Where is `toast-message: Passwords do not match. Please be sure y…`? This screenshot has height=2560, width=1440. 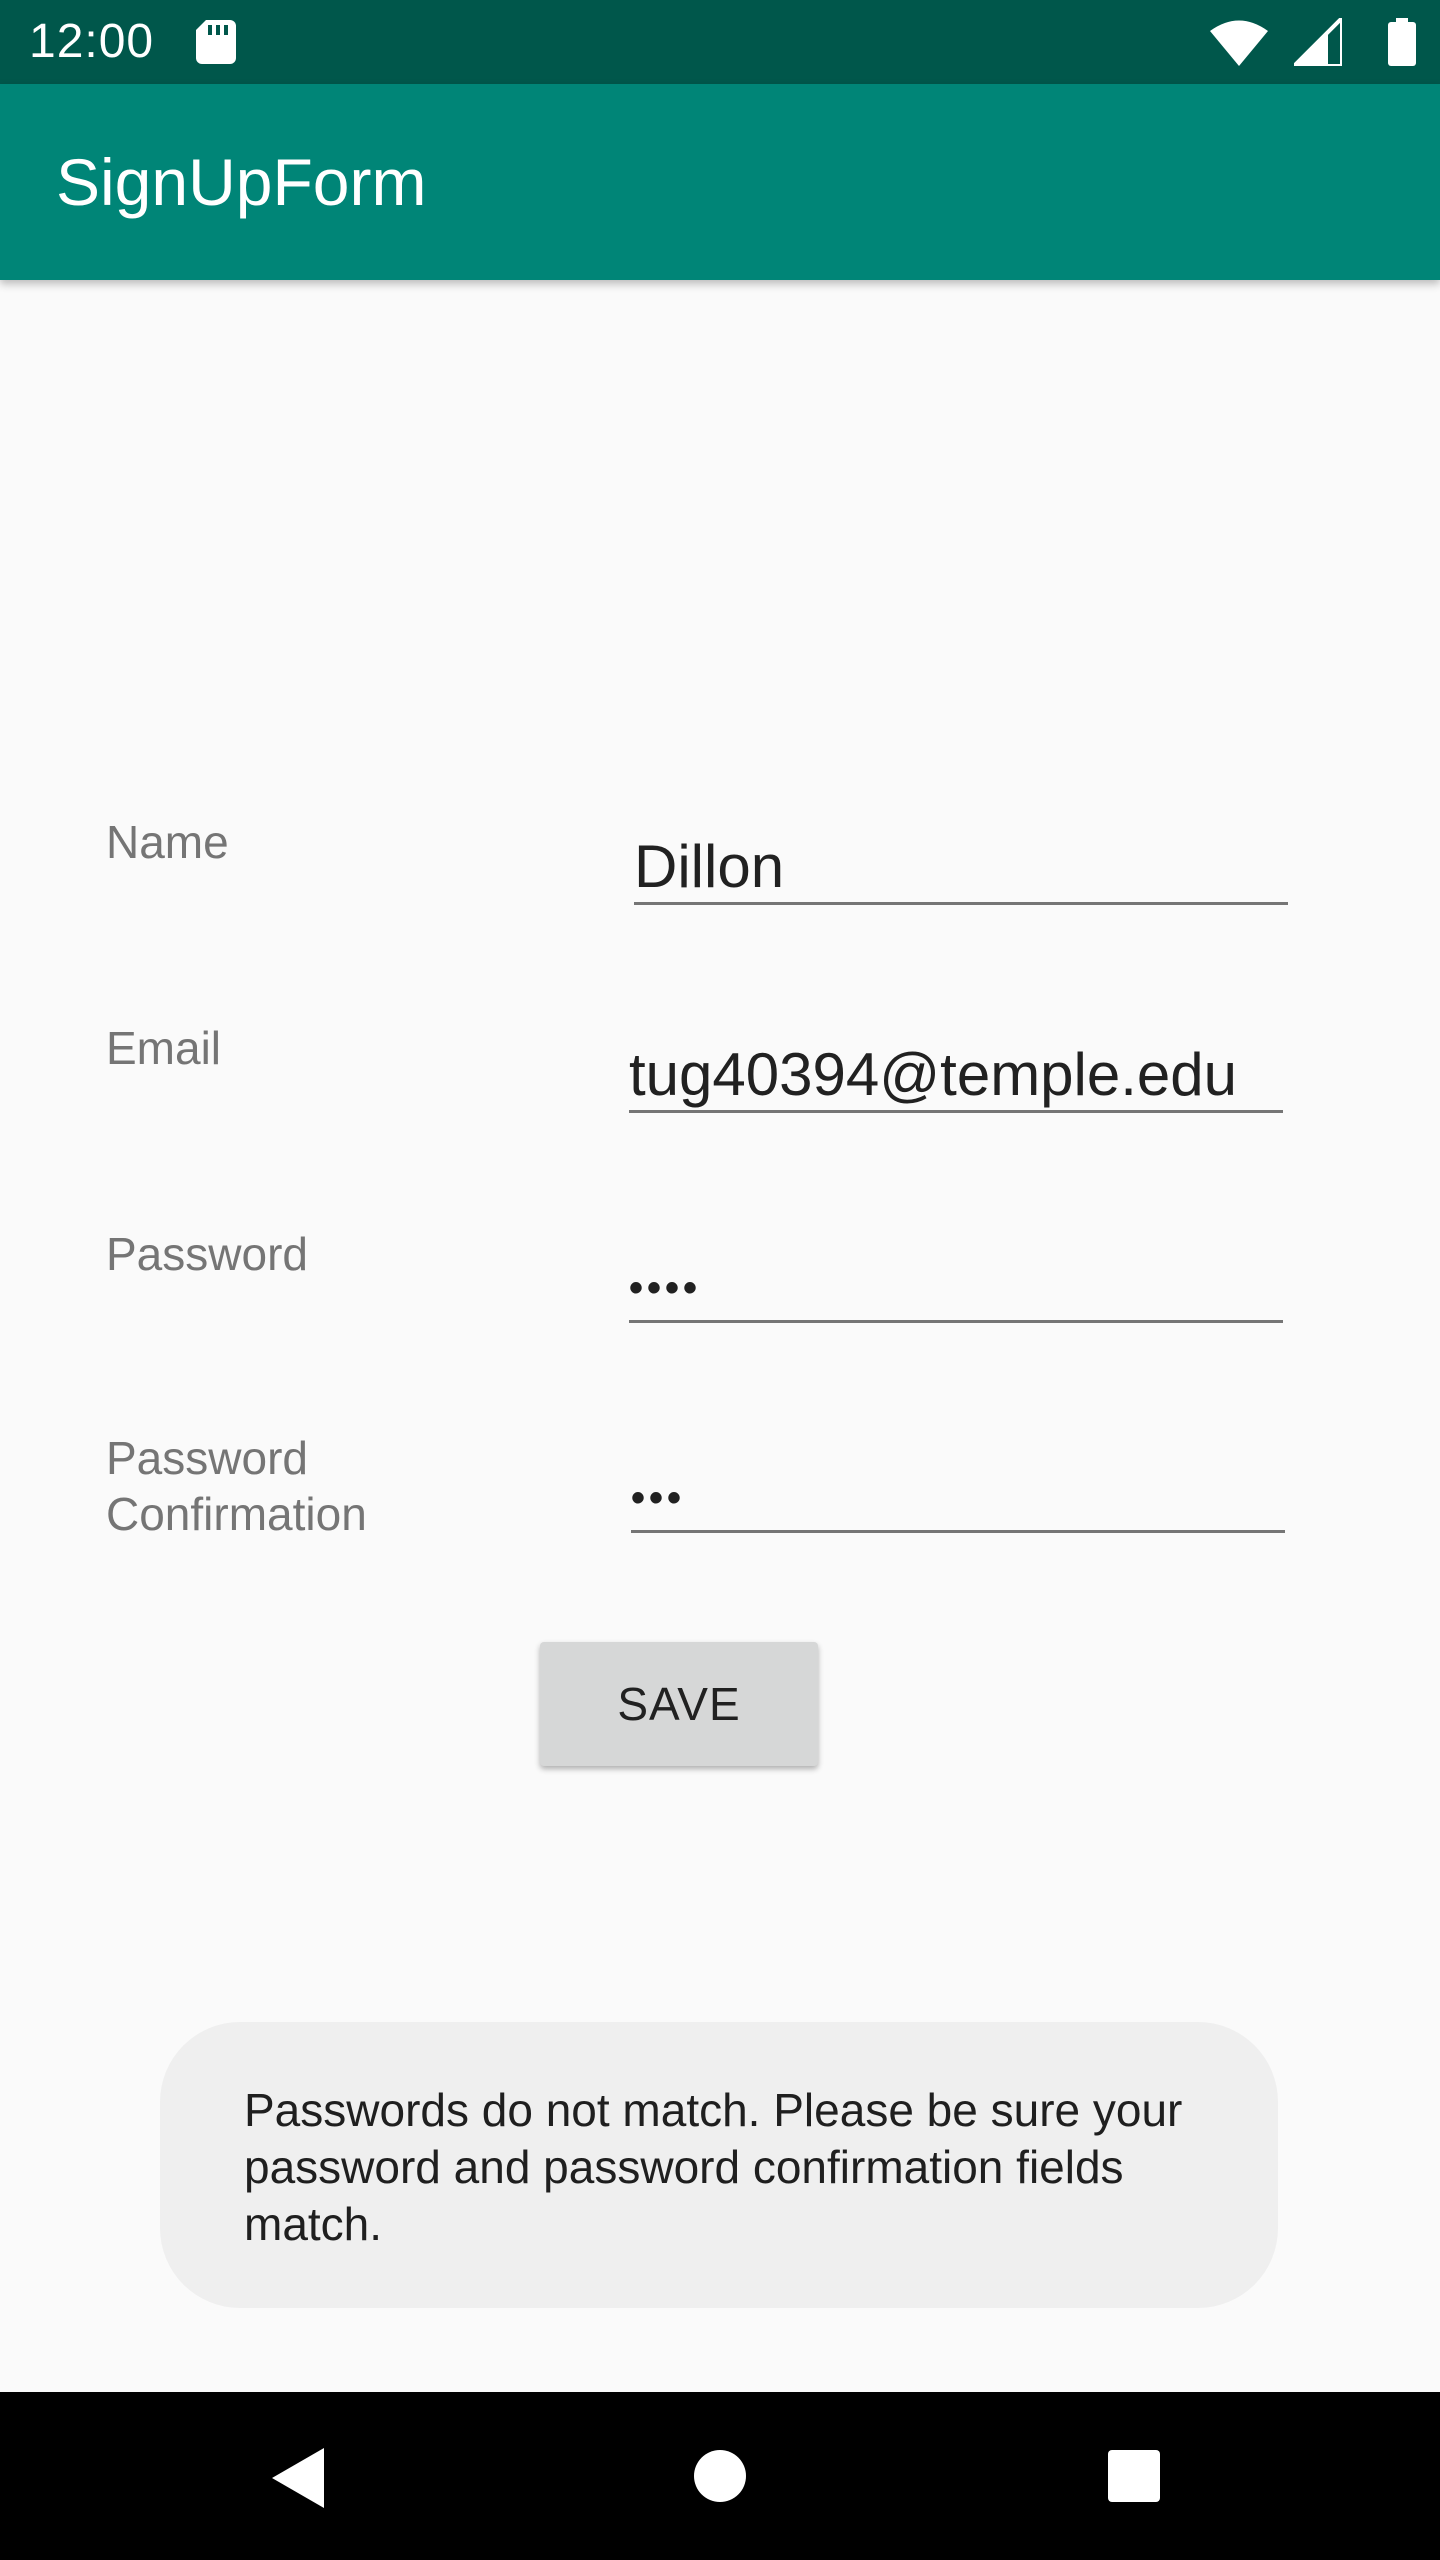
toast-message: Passwords do not match. Please be sure y… is located at coordinates (713, 2167).